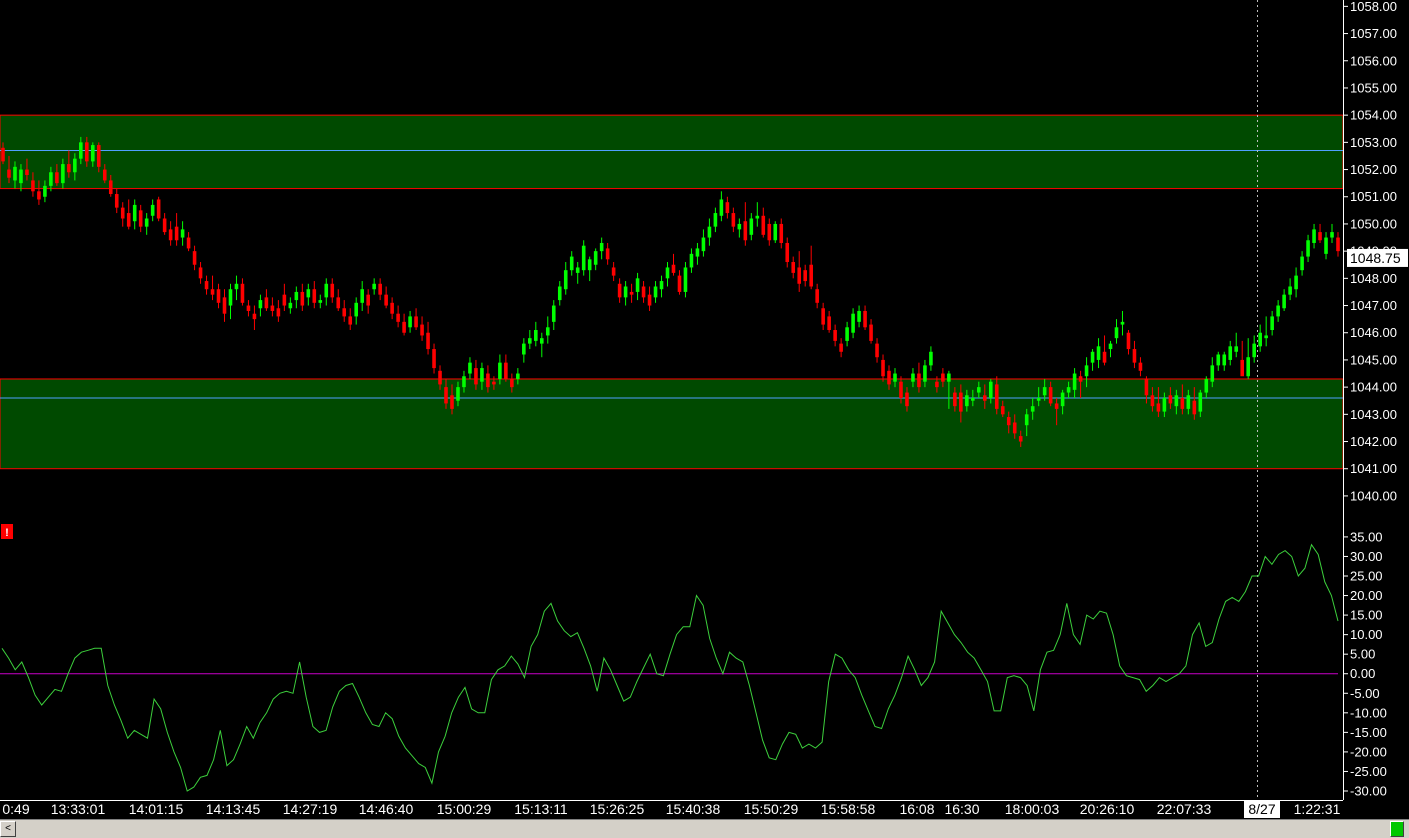  Describe the element at coordinates (310, 809) in the screenshot. I see `time-tick-label: 14:27:19` at that location.